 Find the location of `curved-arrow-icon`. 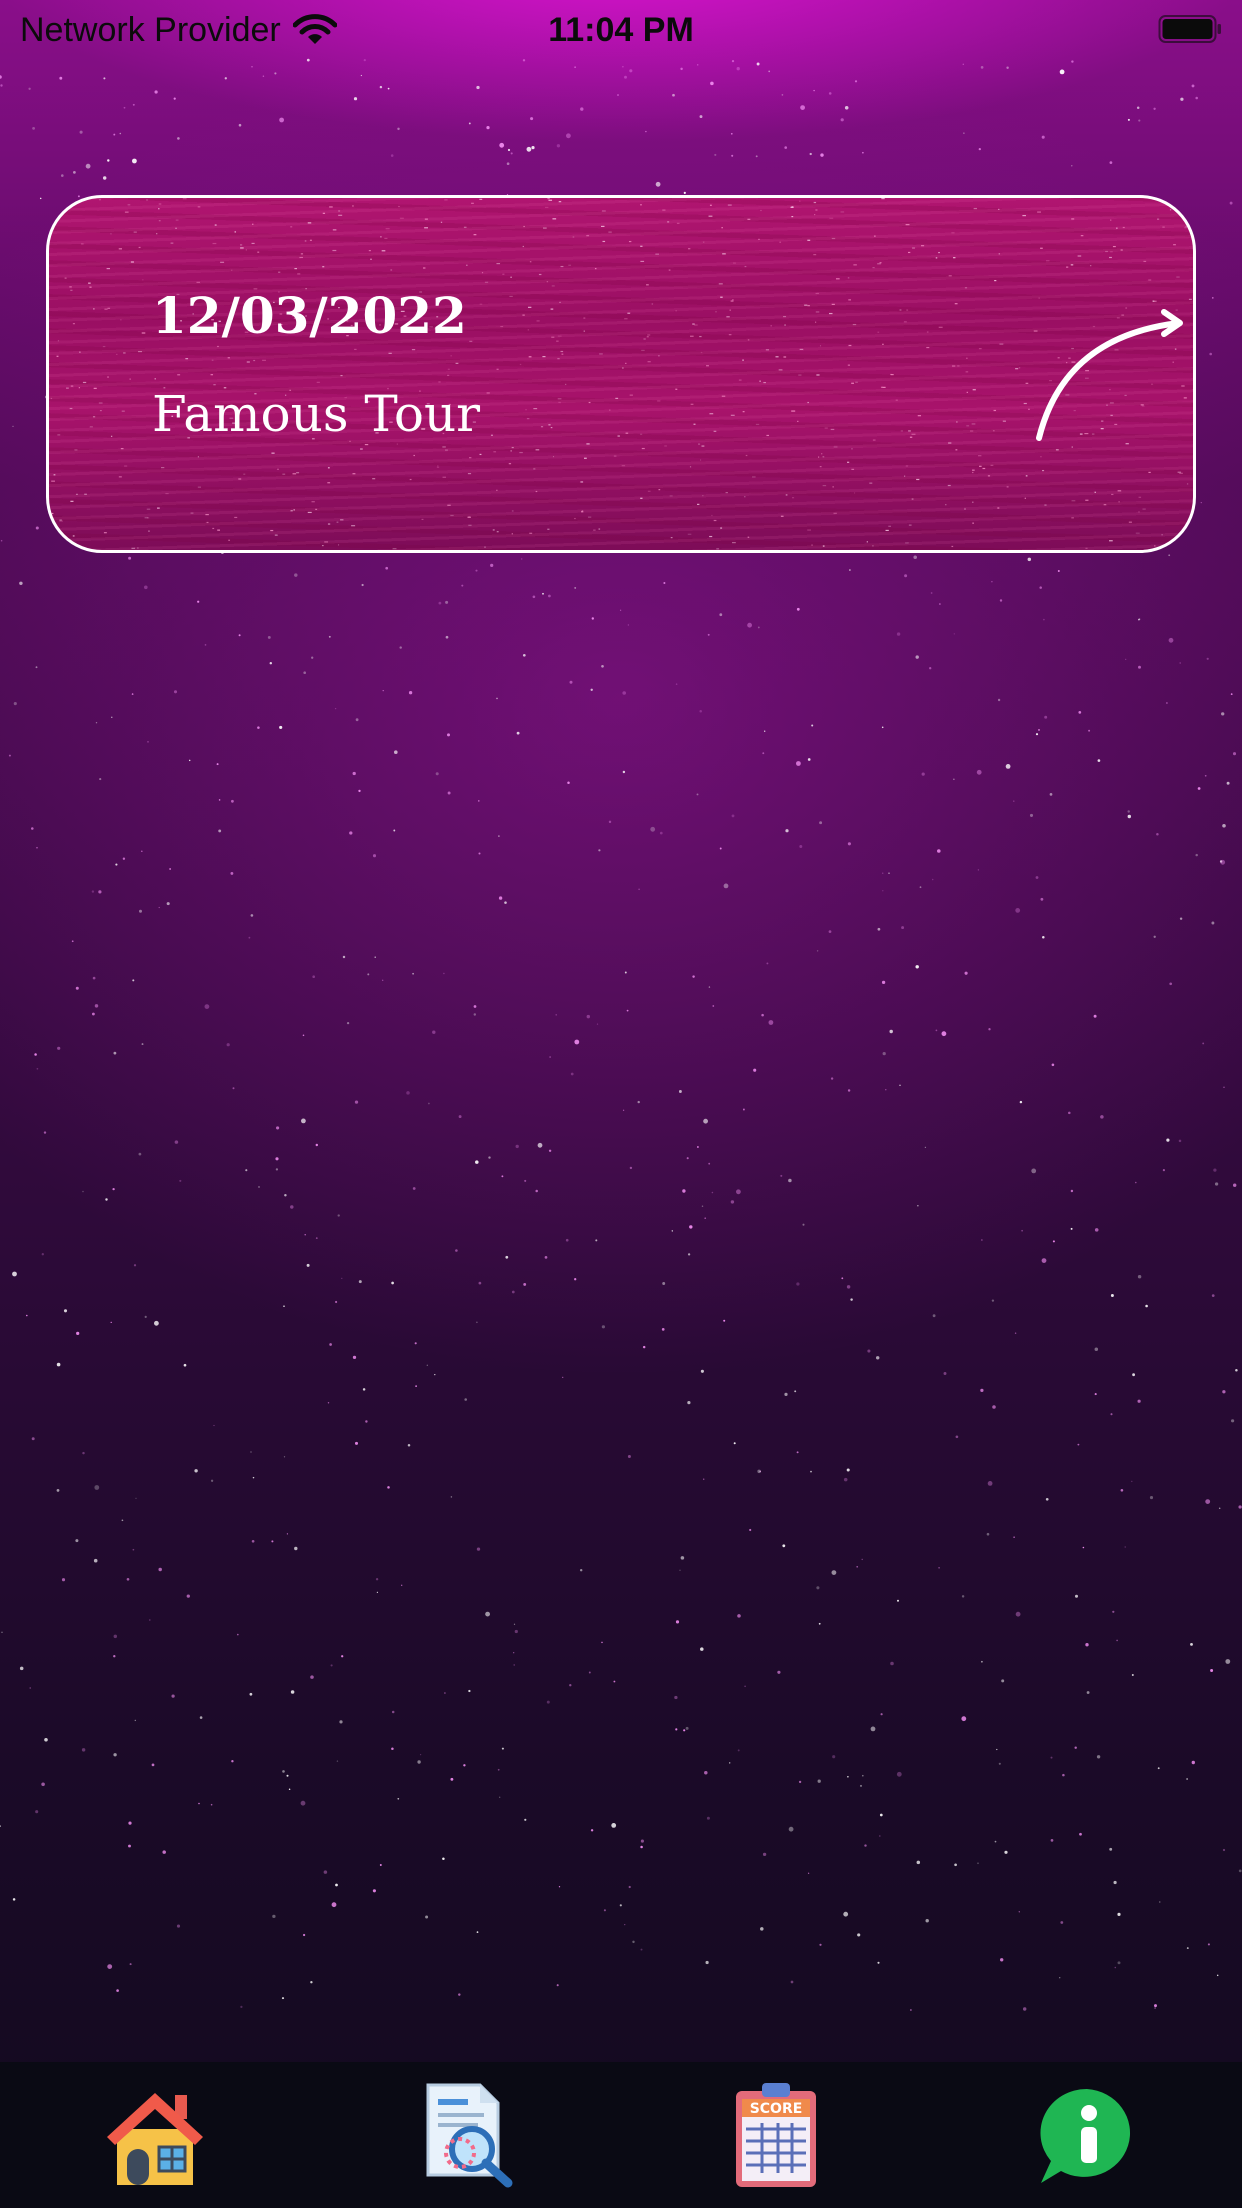

curved-arrow-icon is located at coordinates (1084, 373).